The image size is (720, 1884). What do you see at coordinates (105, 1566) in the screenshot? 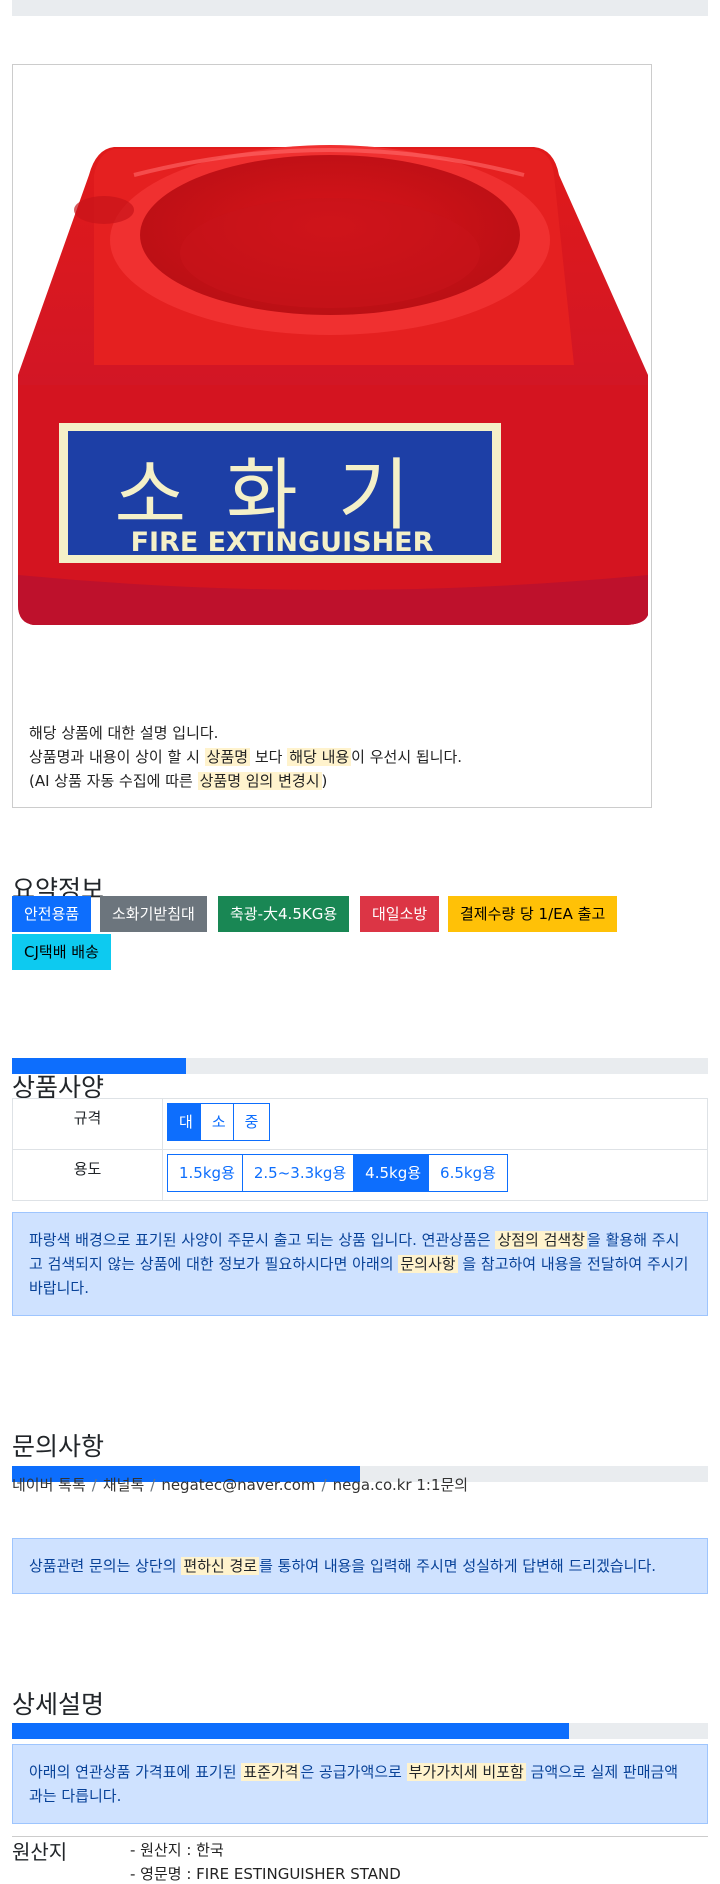
I see `inquiry-notice-text: 상품관련 문의는 상단의` at bounding box center [105, 1566].